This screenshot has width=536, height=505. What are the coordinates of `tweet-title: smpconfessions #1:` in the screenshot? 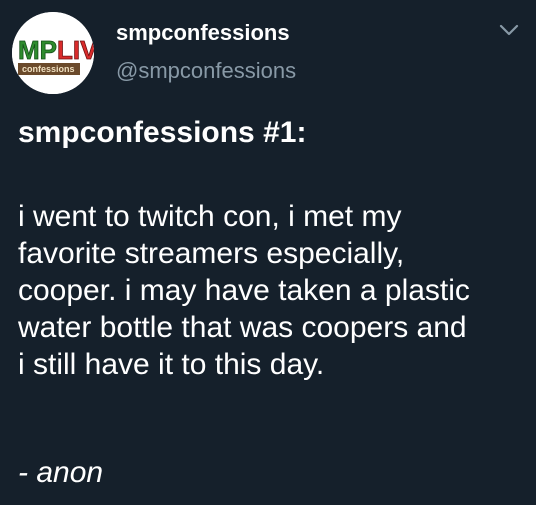 It's located at (162, 132).